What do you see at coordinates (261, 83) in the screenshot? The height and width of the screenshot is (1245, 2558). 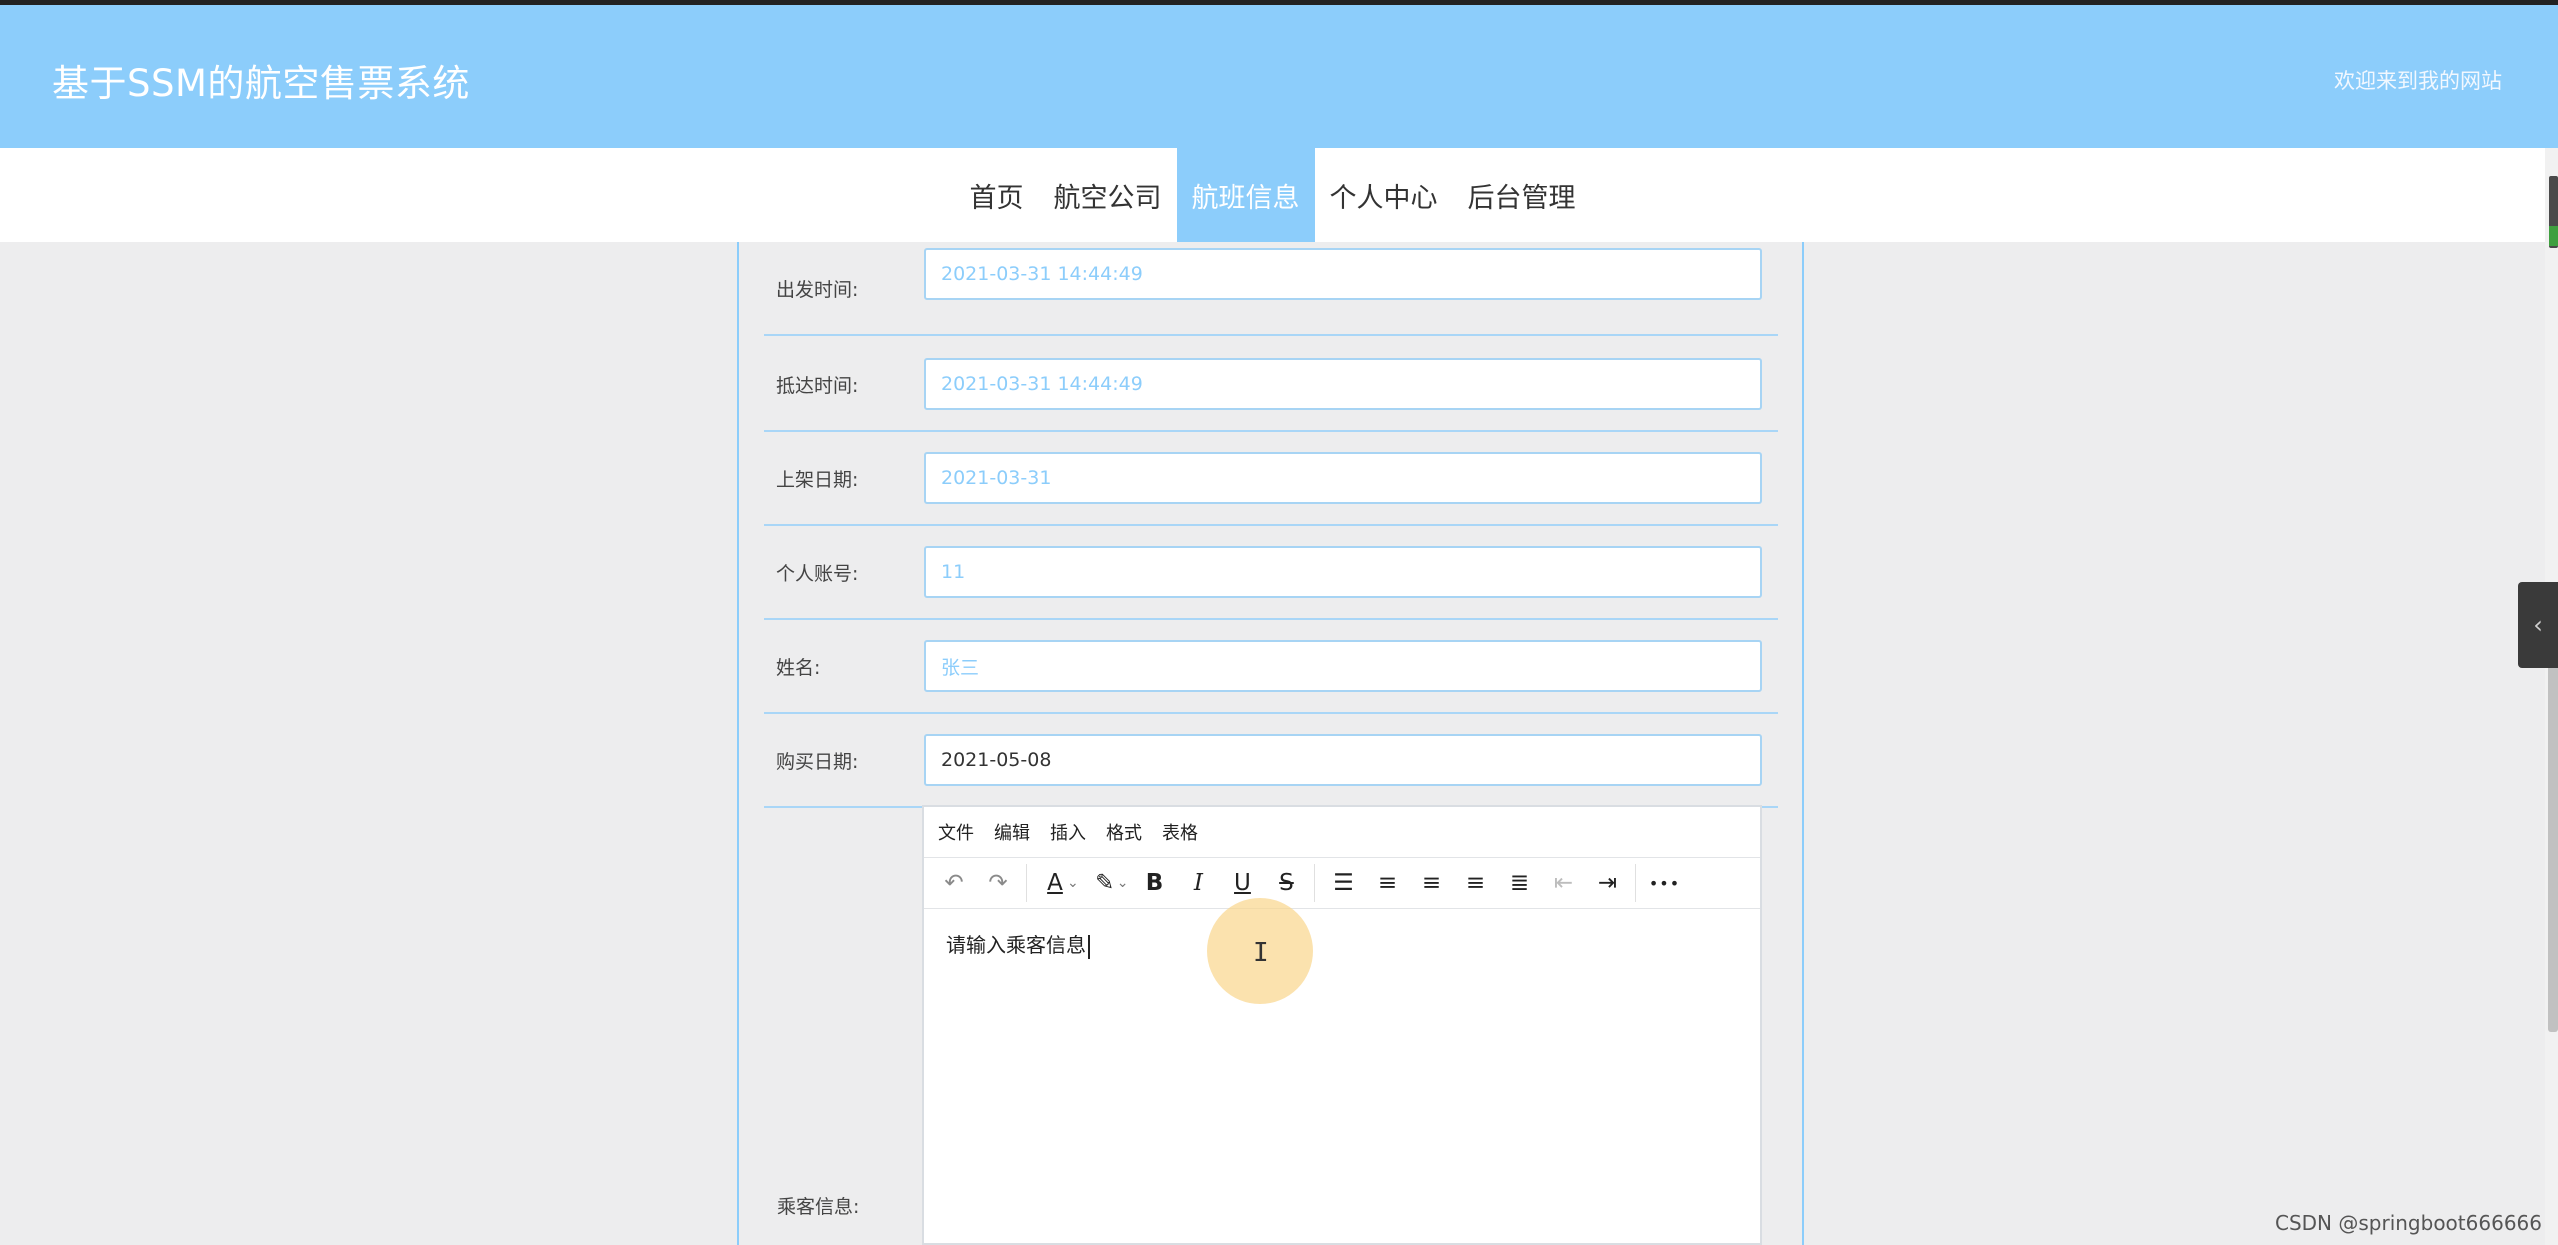 I see `site-title: 基于SSM的航空售票系统` at bounding box center [261, 83].